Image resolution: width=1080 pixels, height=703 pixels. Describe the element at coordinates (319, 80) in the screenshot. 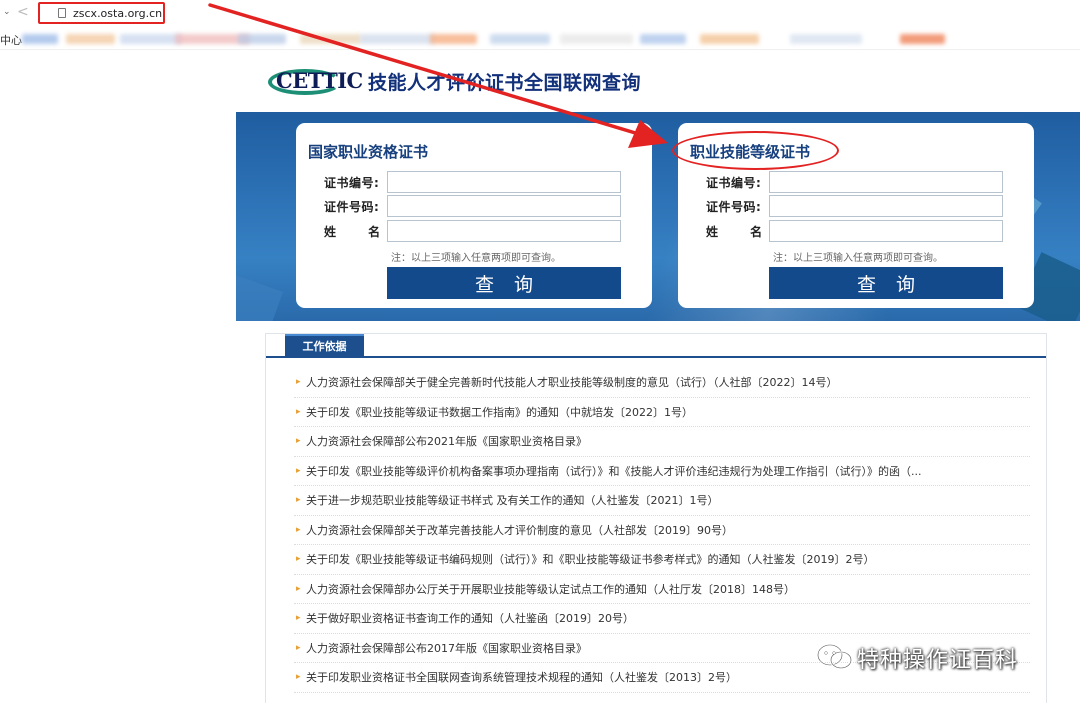

I see `logo-text: CETTIC` at that location.